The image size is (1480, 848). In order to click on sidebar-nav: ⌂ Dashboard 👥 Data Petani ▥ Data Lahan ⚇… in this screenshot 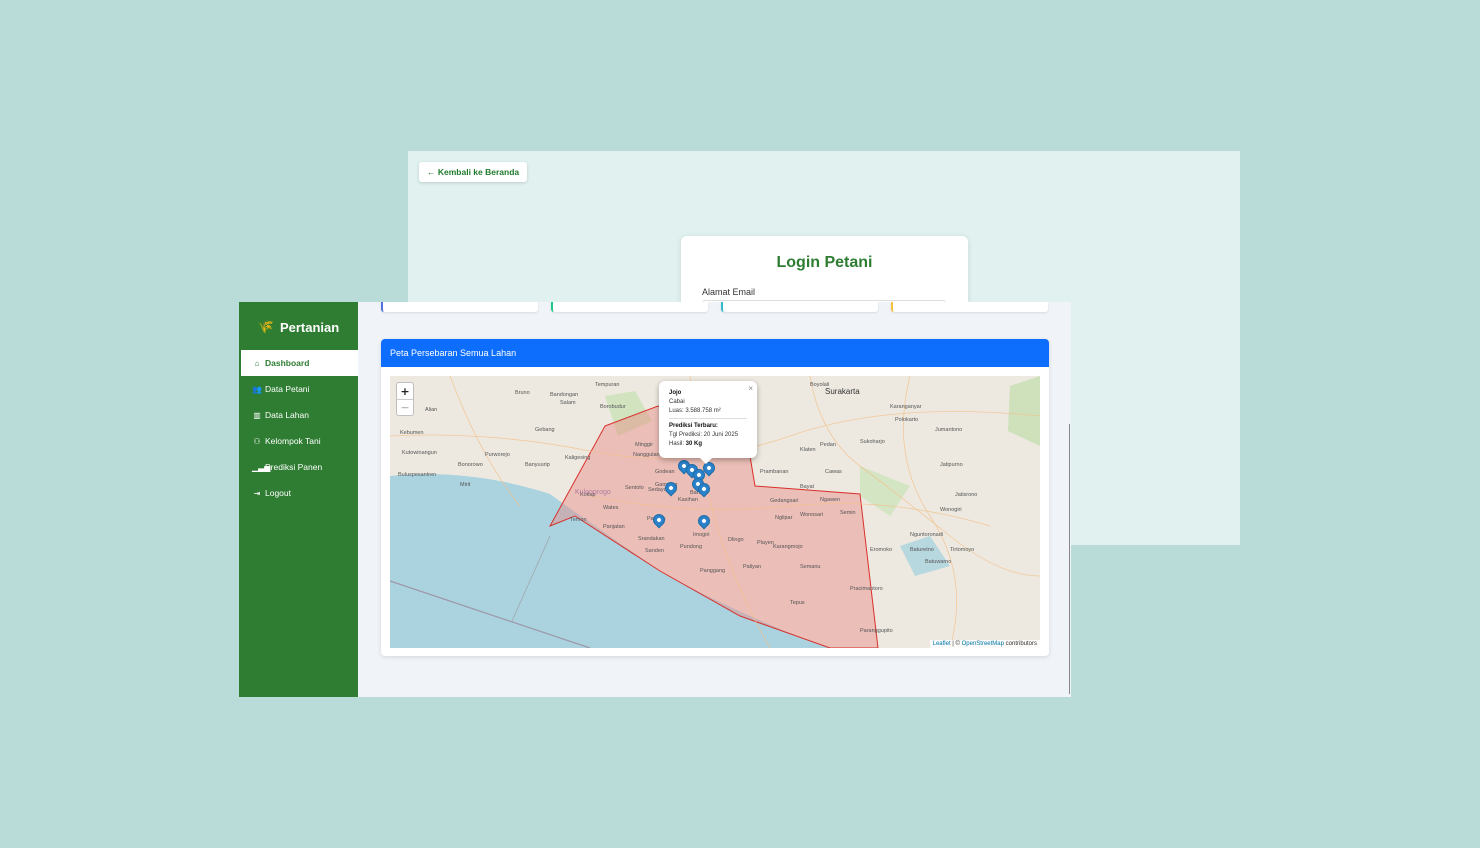, I will do `click(299, 428)`.